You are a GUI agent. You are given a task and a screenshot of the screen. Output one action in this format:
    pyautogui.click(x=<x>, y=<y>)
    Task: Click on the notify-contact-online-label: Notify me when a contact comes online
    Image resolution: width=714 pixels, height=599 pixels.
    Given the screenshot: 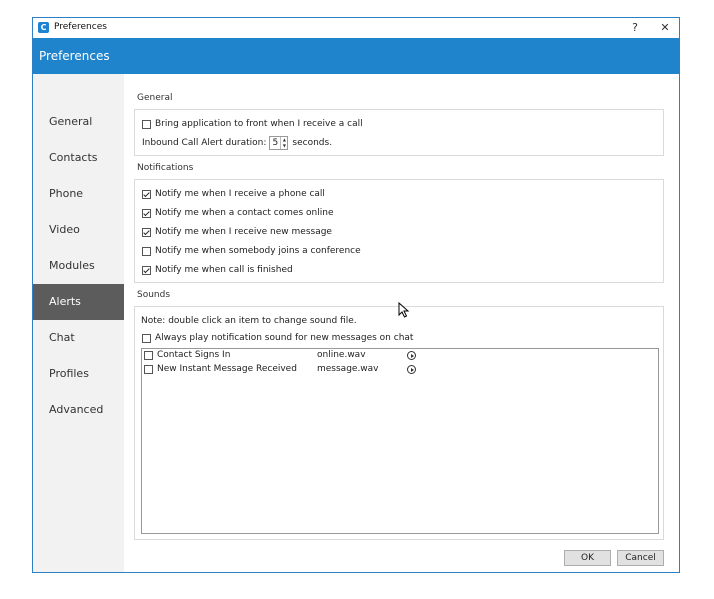 What is the action you would take?
    pyautogui.click(x=244, y=213)
    